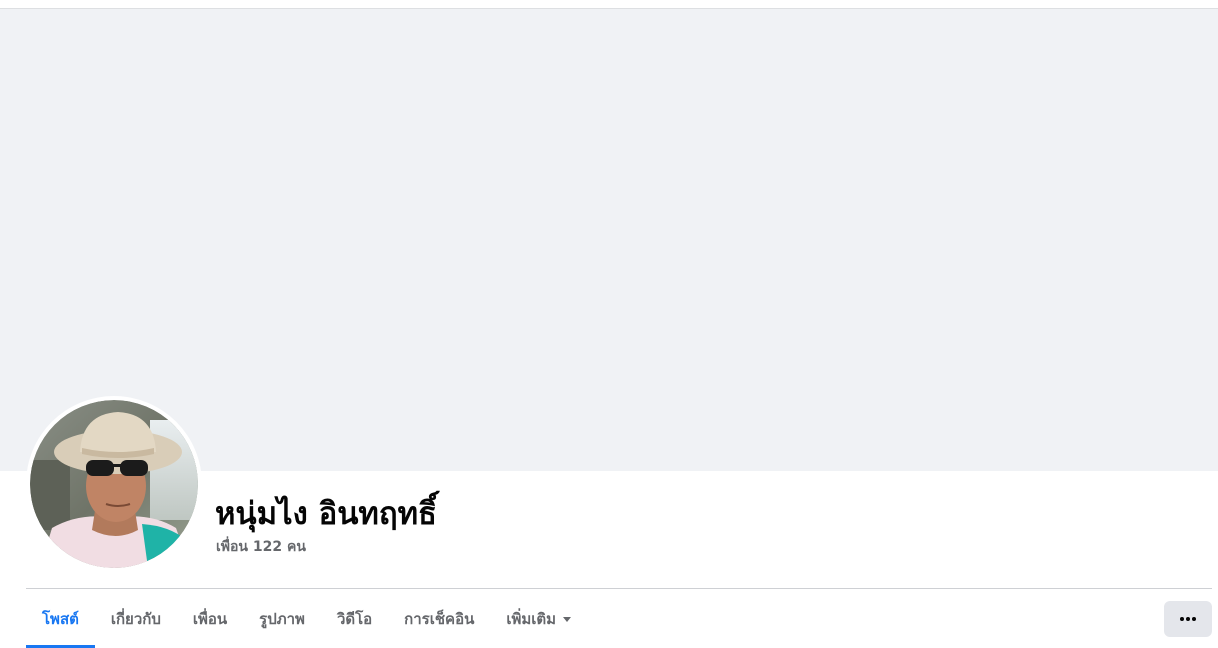  I want to click on more-options-button, so click(1188, 619).